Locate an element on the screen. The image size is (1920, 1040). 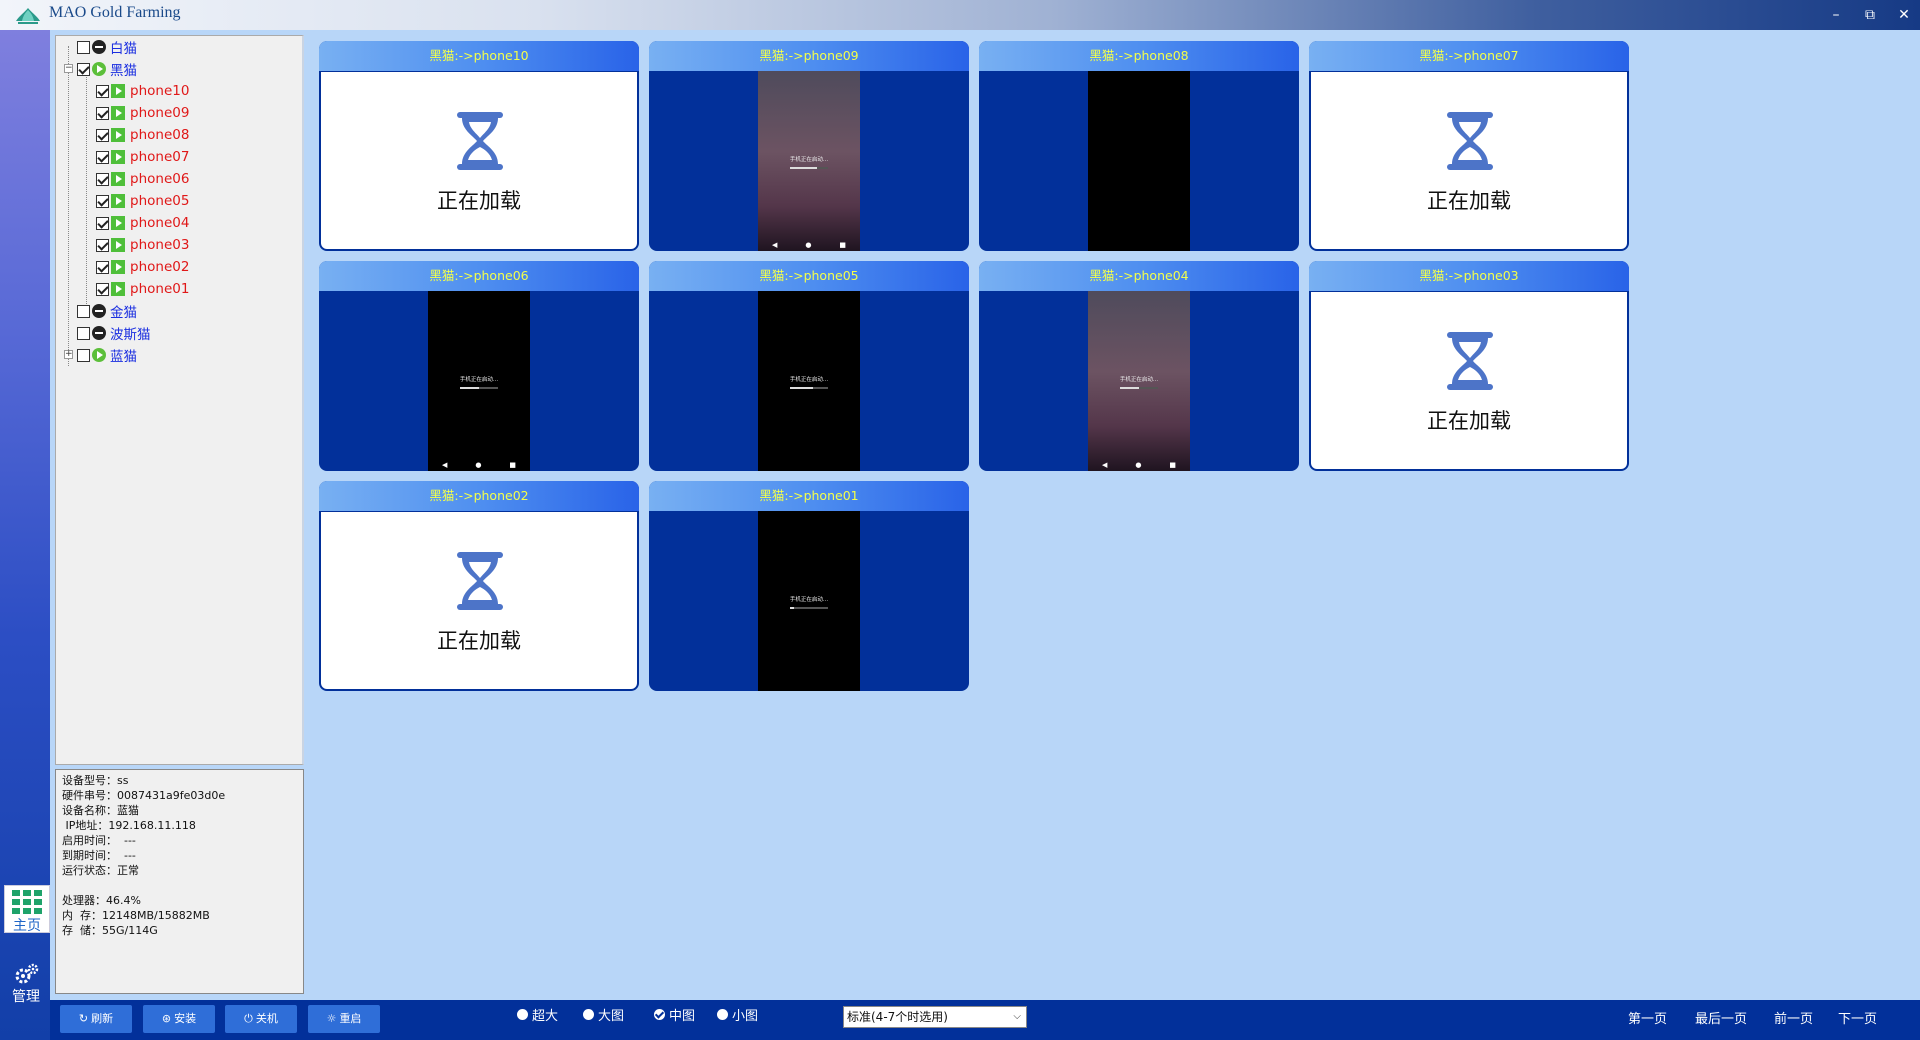
layout-select: 标准(4-7个时选用) ⌵ is located at coordinates (935, 1017).